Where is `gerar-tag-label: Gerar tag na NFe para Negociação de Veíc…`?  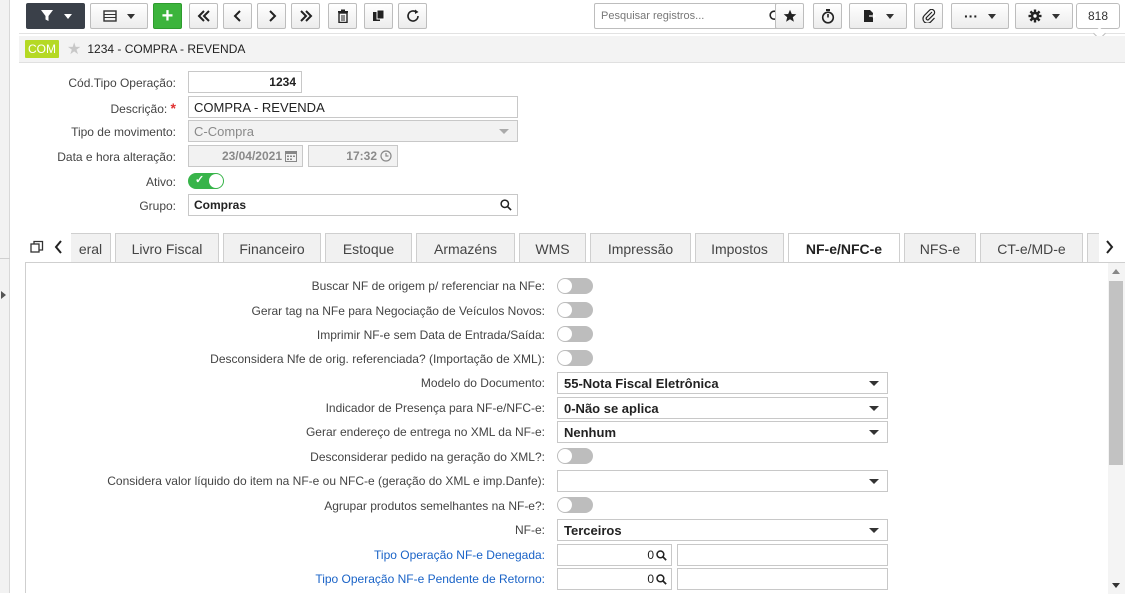 gerar-tag-label: Gerar tag na NFe para Negociação de Veíc… is located at coordinates (398, 311).